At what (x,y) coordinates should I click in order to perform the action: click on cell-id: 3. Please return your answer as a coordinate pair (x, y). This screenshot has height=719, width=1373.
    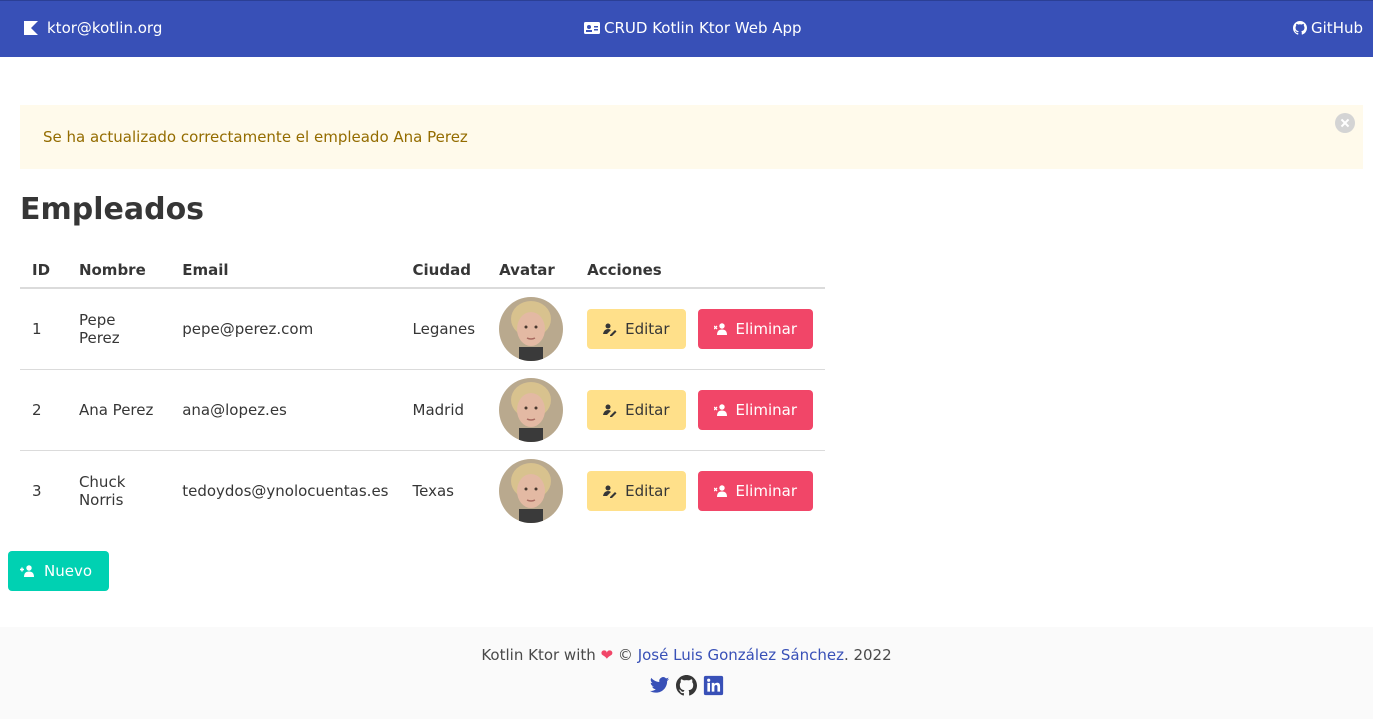
    Looking at the image, I should click on (37, 490).